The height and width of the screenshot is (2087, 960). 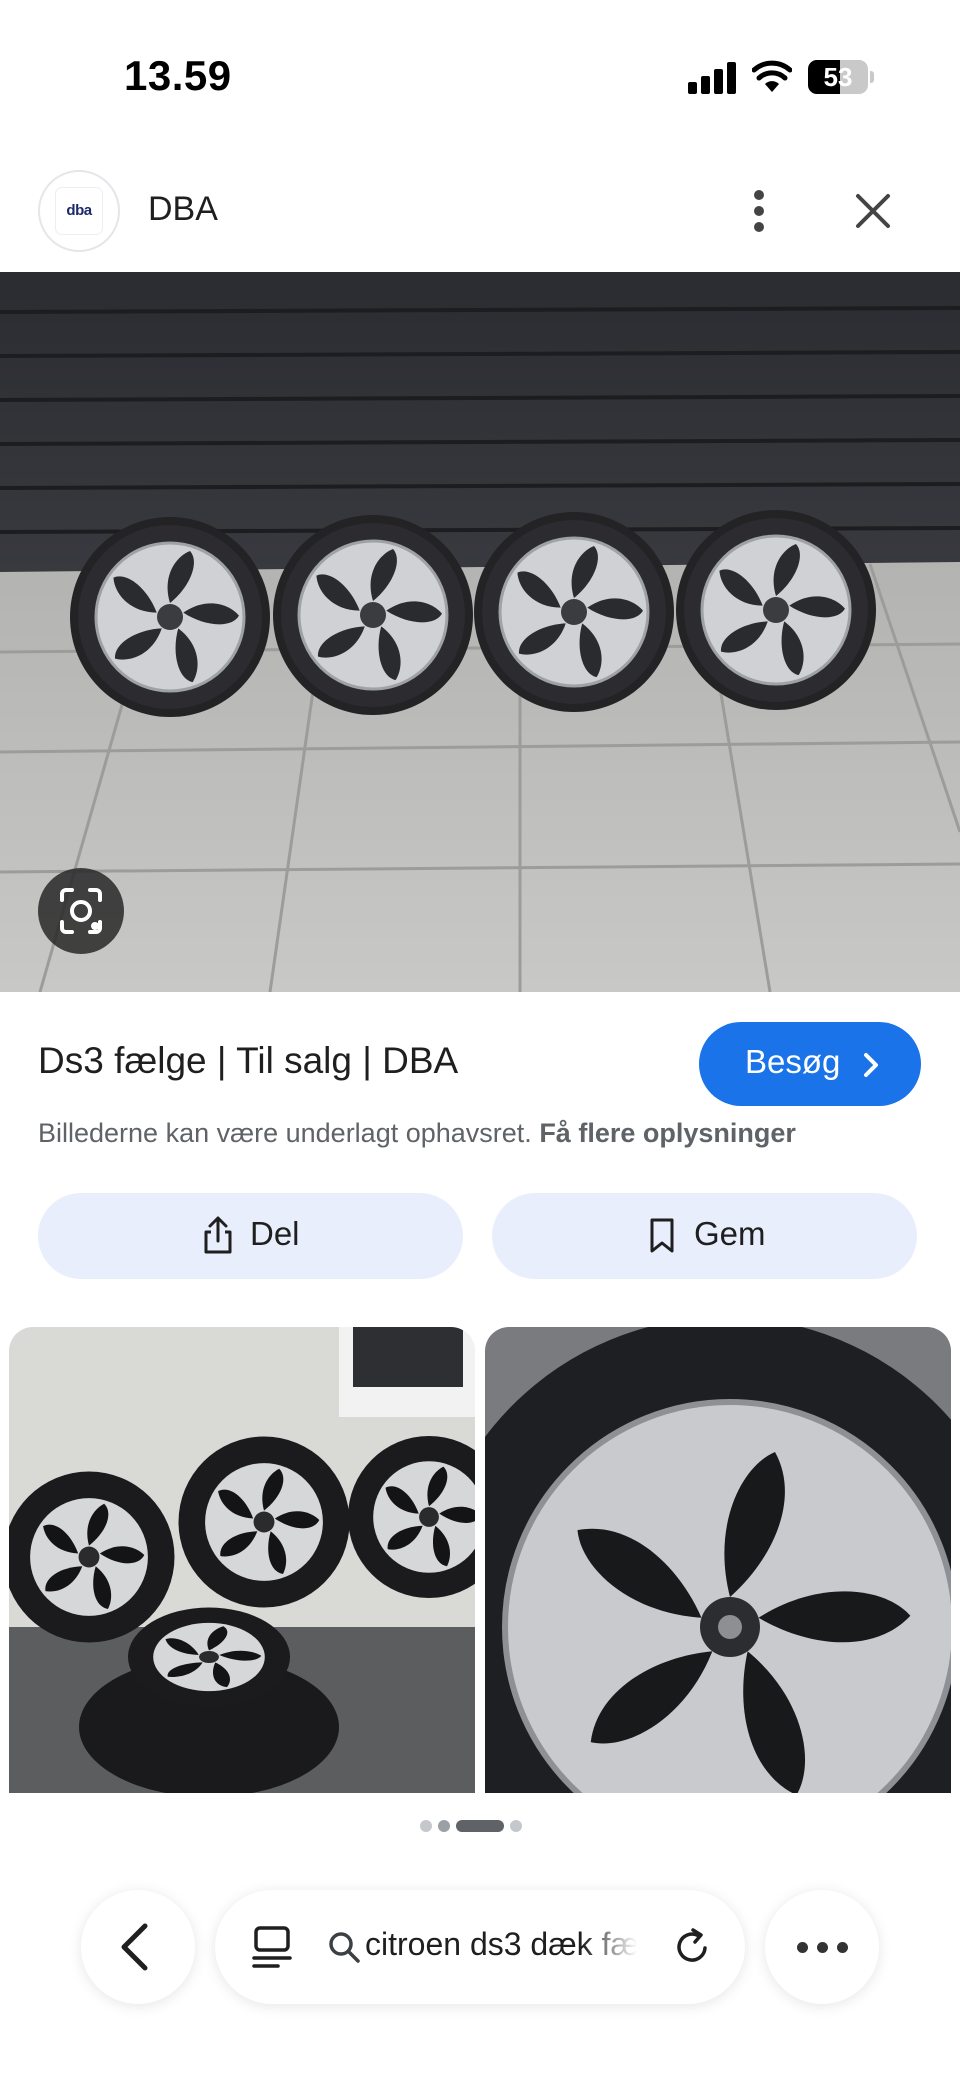 I want to click on more-horizontal-icon, so click(x=802, y=1947).